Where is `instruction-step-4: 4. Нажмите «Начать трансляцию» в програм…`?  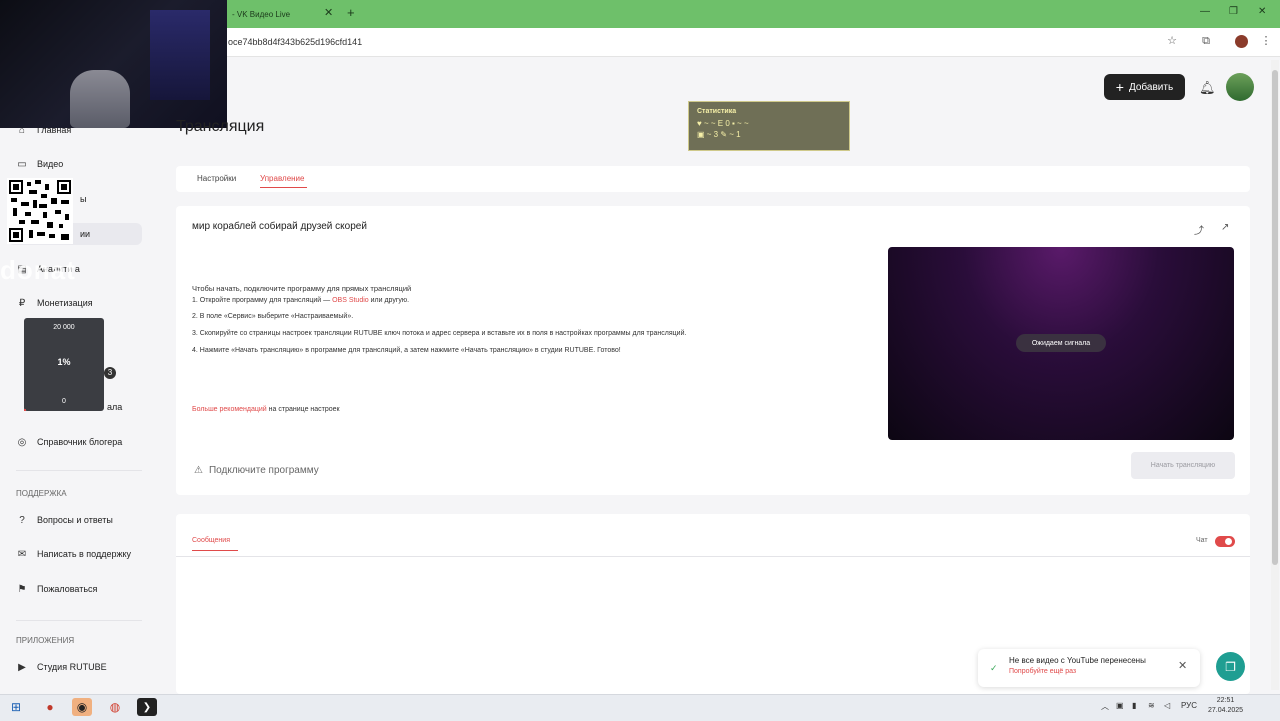
instruction-step-4: 4. Нажмите «Начать трансляцию» в програм… is located at coordinates (406, 350).